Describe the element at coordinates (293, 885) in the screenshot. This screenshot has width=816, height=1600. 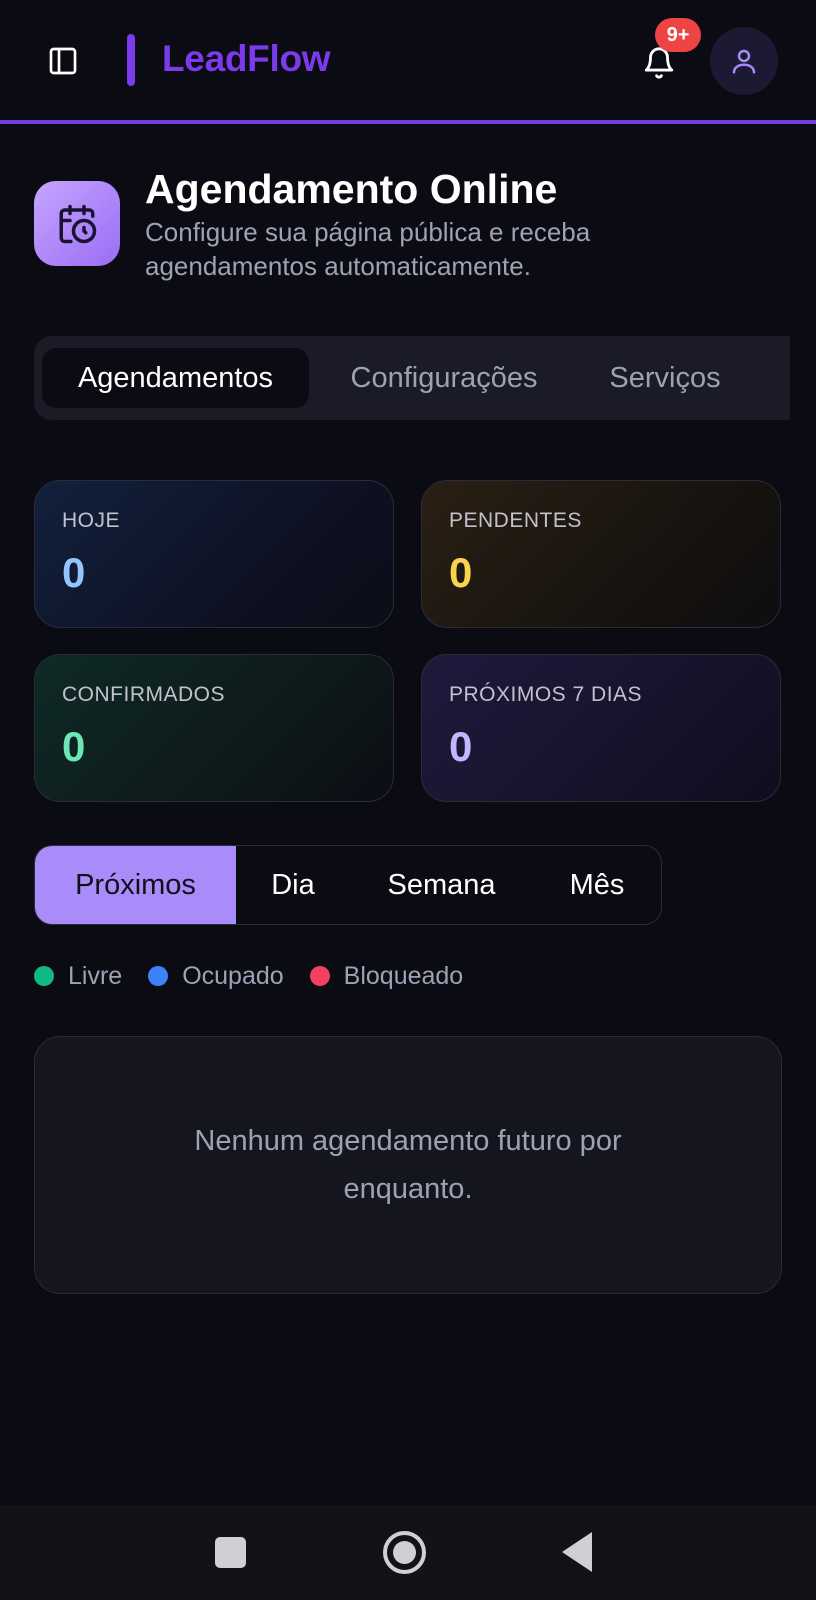
I see `view-tab-dia: Dia` at that location.